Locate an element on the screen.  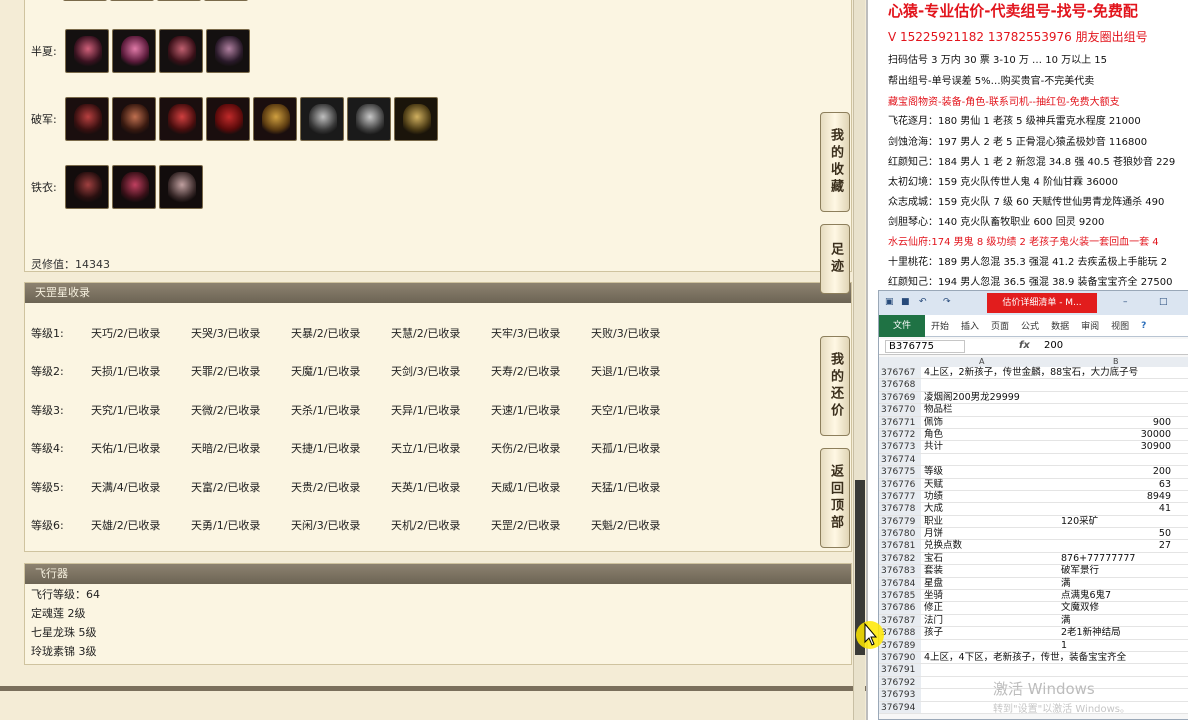
table-row: 376773 共计 30900 is located at coordinates (1033, 447).